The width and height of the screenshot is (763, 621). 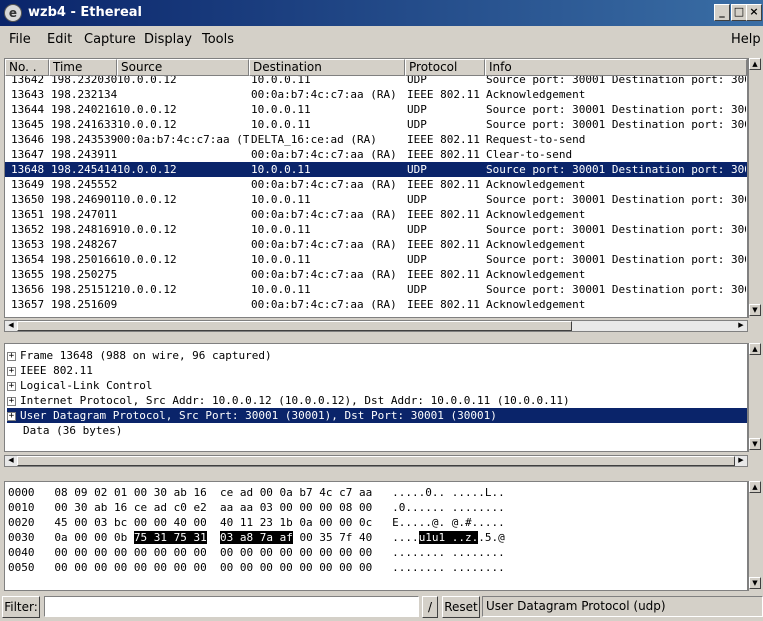 I want to click on cell-no: 13654, so click(x=28, y=259).